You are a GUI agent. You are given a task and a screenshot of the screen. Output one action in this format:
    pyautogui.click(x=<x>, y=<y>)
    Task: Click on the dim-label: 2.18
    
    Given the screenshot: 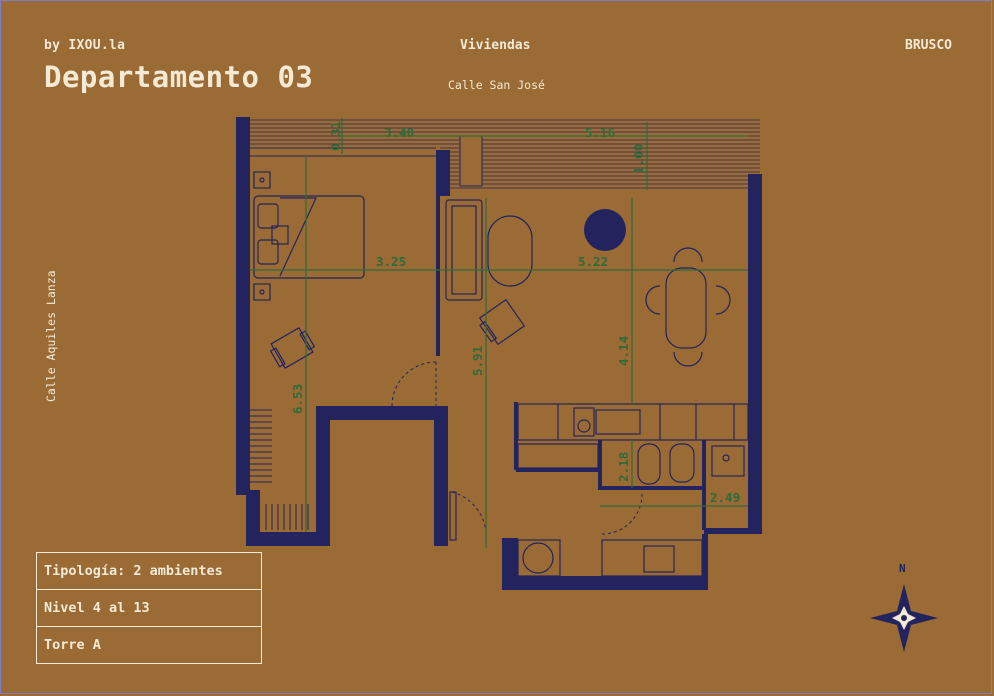 What is the action you would take?
    pyautogui.click(x=623, y=467)
    